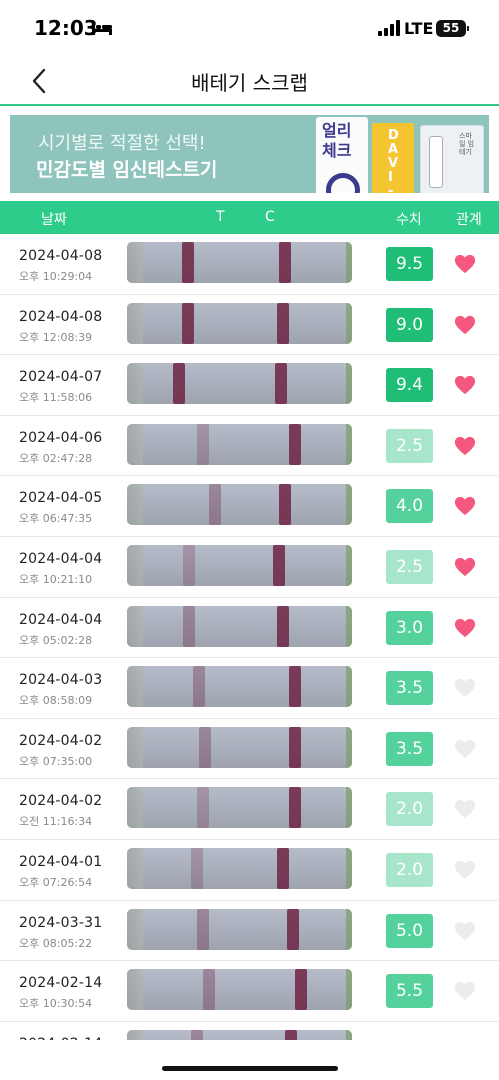 Image resolution: width=499 pixels, height=1080 pixels. I want to click on row-date: 2024-03-31, so click(61, 922).